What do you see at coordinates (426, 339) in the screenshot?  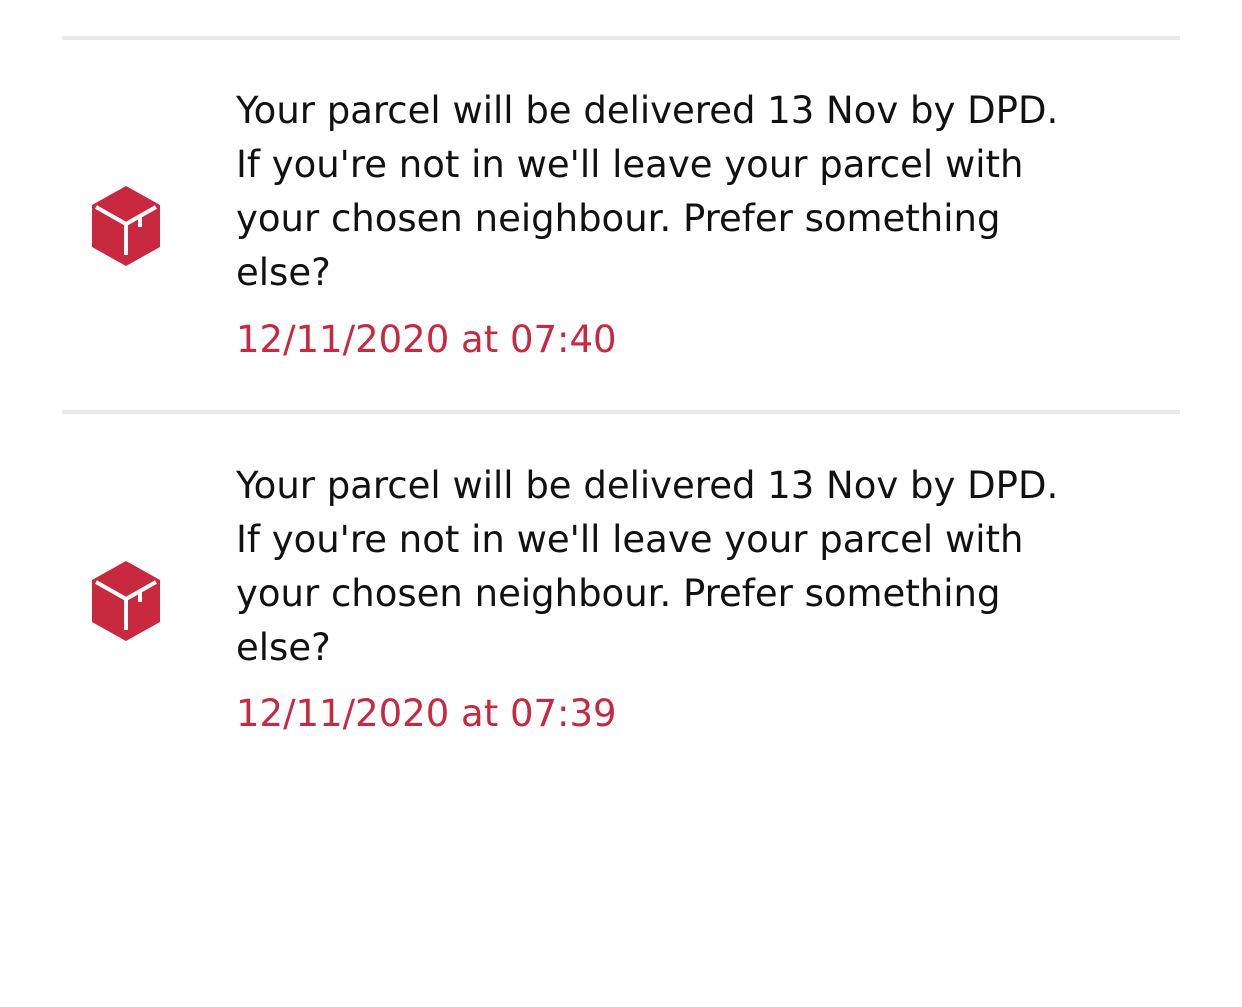 I see `notification-timestamp: 12/11/2020 at 07:40` at bounding box center [426, 339].